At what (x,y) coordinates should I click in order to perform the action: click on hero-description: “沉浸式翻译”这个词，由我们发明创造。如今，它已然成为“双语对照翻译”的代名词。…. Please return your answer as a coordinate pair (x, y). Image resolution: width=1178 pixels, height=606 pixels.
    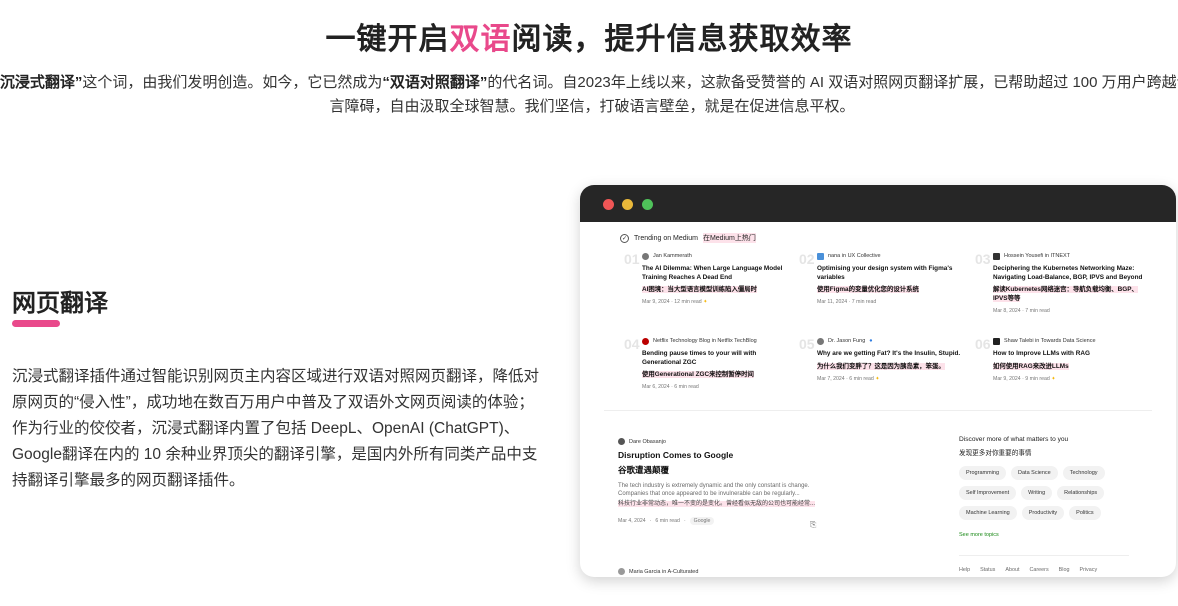
    Looking at the image, I should click on (589, 95).